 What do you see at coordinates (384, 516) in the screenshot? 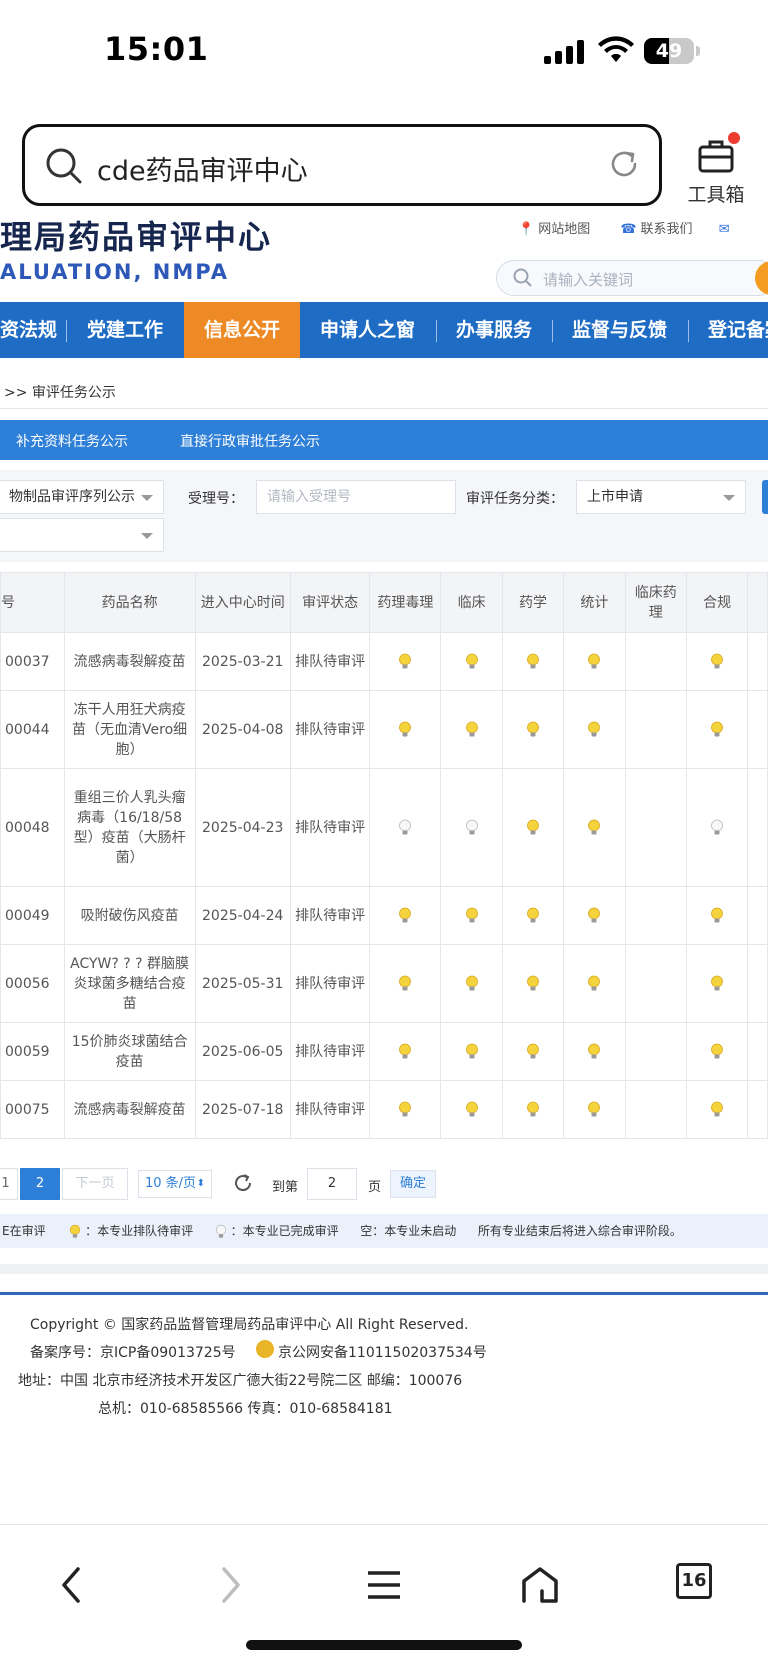
I see `filter-panel: 物制品审评序列公示 受理号： 请输入受理号 审评任务分类： 上市申请` at bounding box center [384, 516].